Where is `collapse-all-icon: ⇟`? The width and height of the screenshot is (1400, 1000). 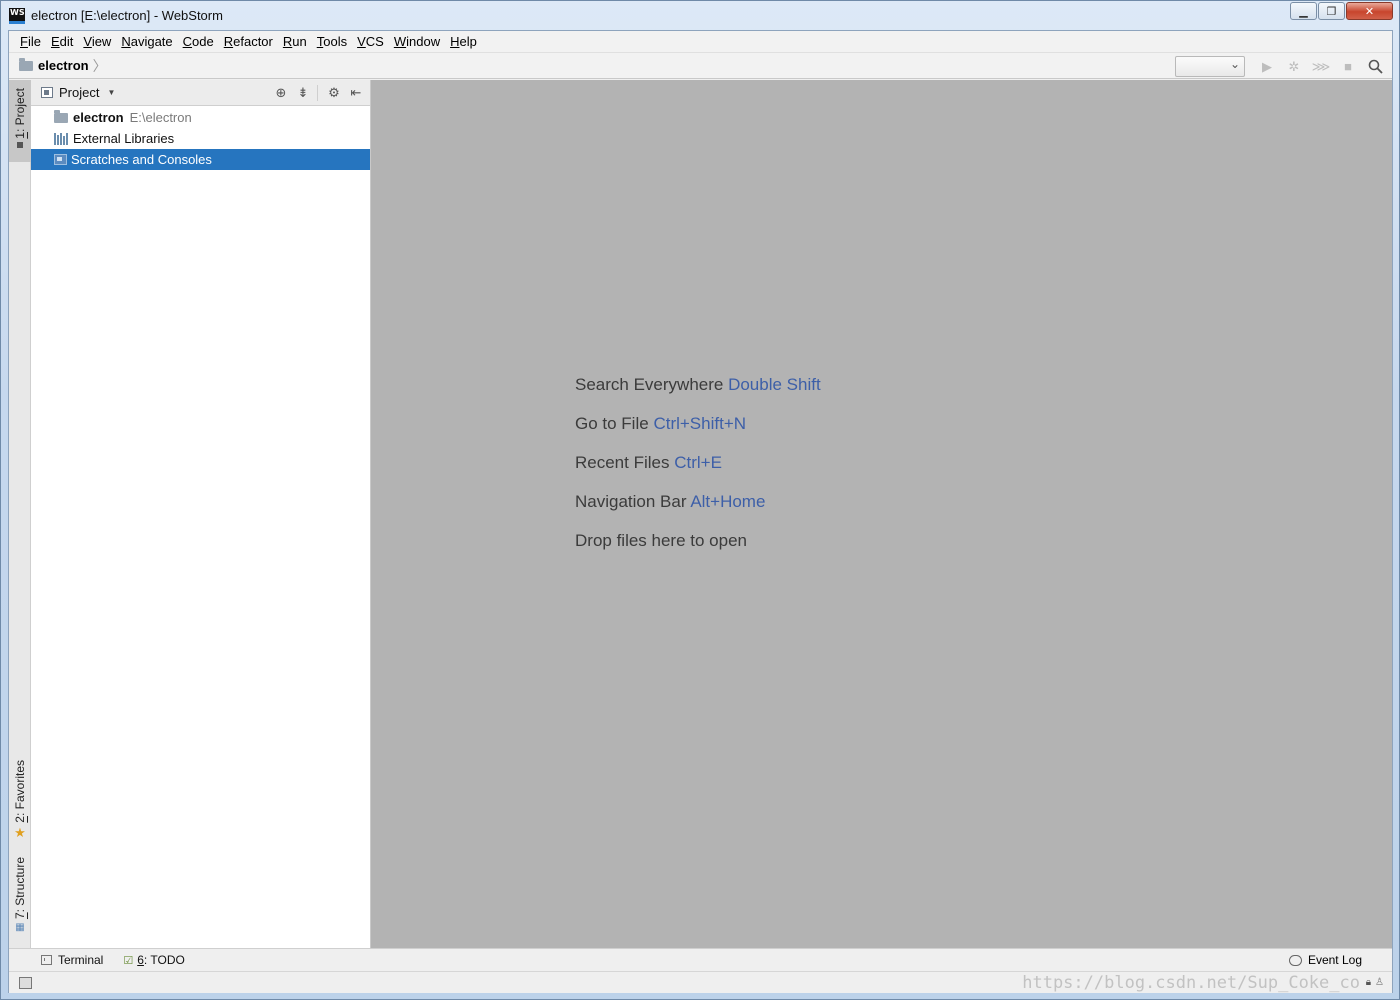
collapse-all-icon: ⇟ is located at coordinates (303, 93).